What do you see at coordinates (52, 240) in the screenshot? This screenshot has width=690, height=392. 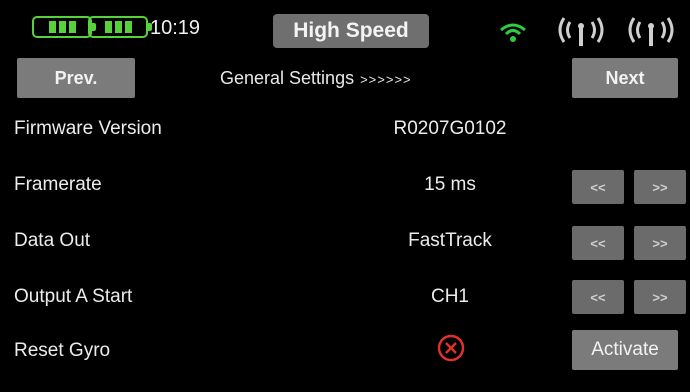 I see `data-out-label: Data Out` at bounding box center [52, 240].